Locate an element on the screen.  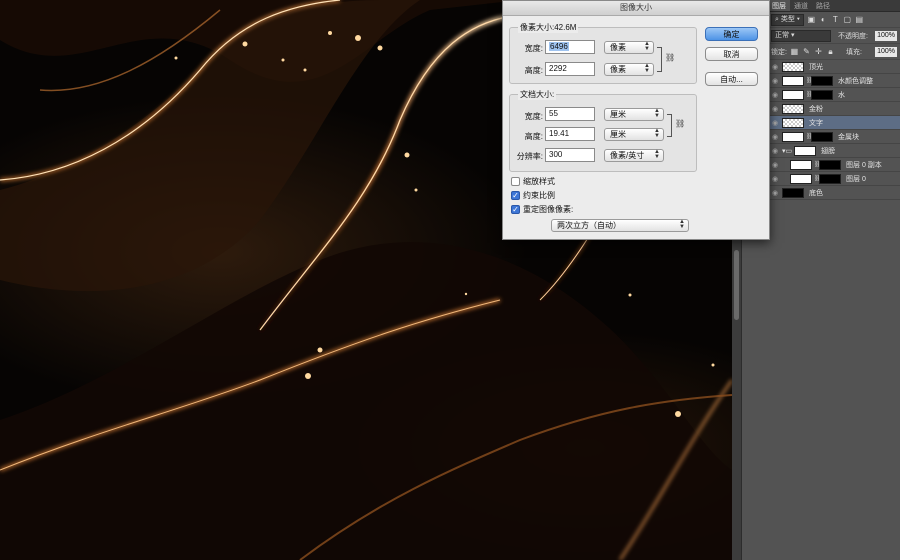
pixel-width-unit-select: 像素 ▲ ▼ is located at coordinates (629, 47).